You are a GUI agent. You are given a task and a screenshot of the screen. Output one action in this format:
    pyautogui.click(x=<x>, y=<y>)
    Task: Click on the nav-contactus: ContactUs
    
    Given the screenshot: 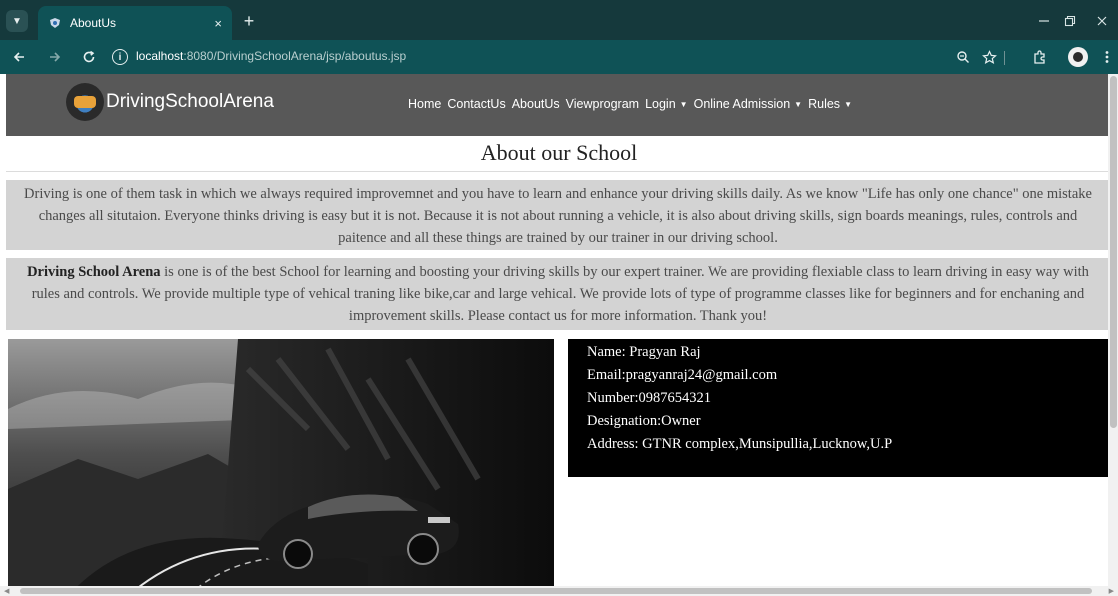 What is the action you would take?
    pyautogui.click(x=476, y=104)
    